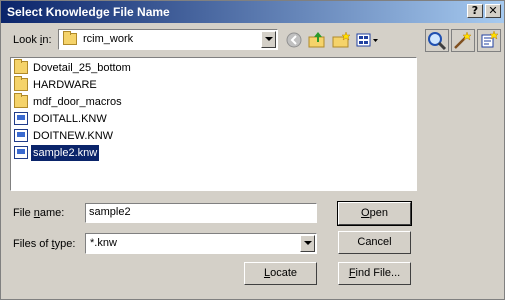  Describe the element at coordinates (294, 40) in the screenshot. I see `back-icon` at that location.